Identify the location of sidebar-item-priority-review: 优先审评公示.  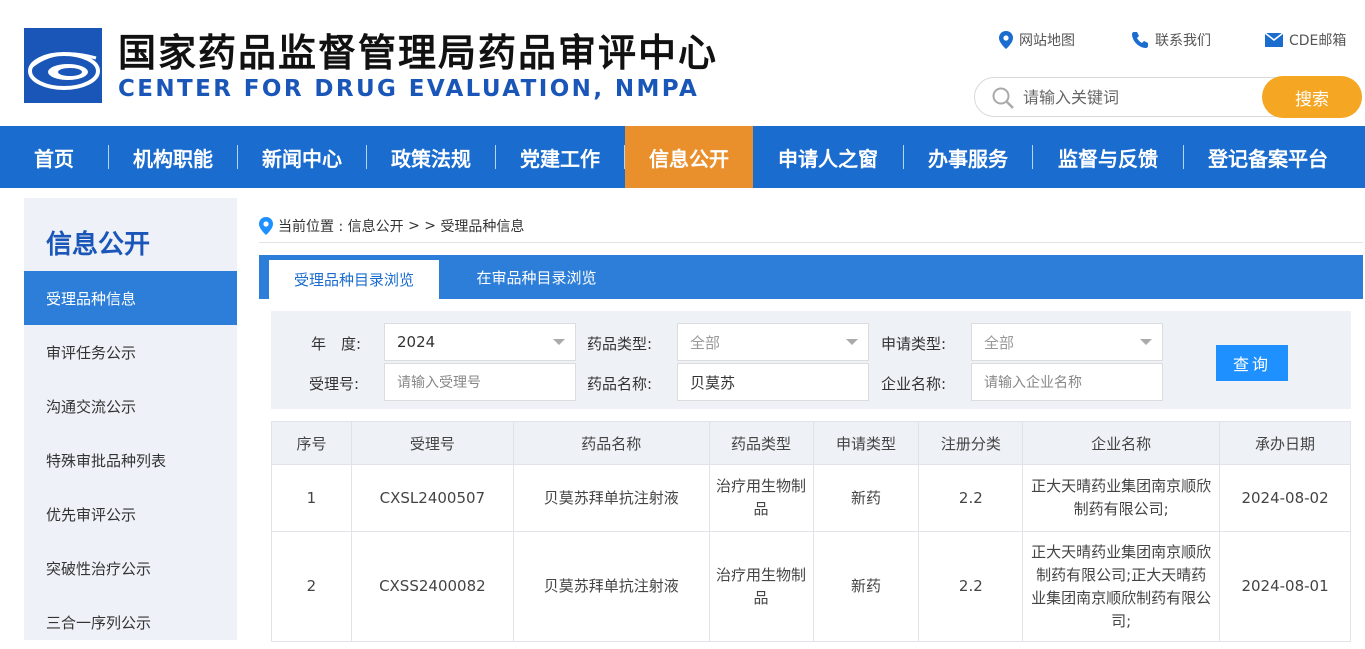
(130, 514).